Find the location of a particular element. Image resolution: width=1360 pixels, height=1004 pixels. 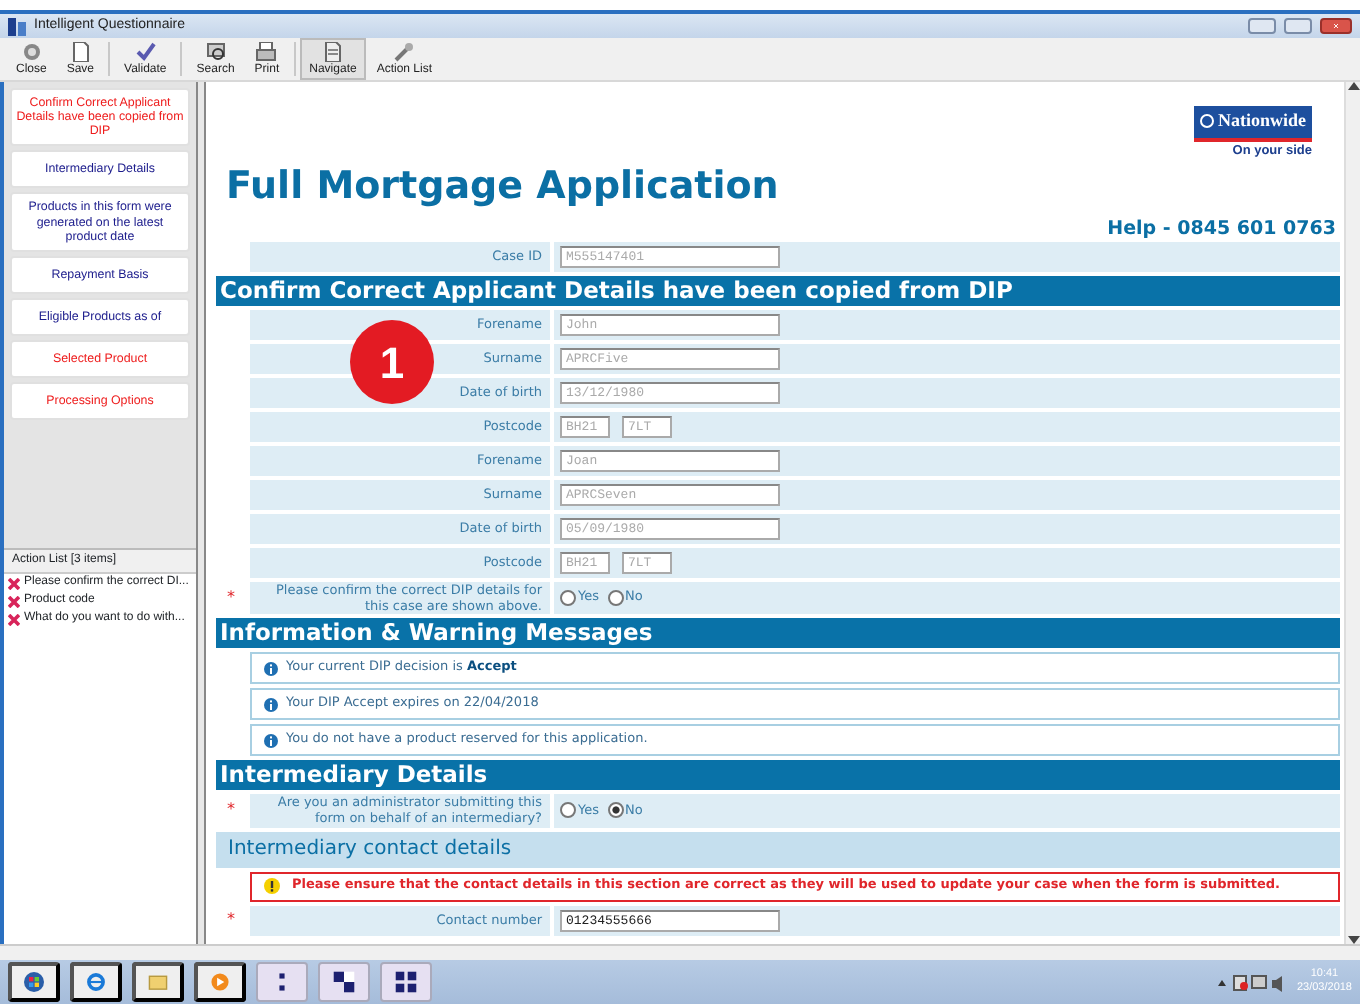

checker-icon is located at coordinates (344, 982).